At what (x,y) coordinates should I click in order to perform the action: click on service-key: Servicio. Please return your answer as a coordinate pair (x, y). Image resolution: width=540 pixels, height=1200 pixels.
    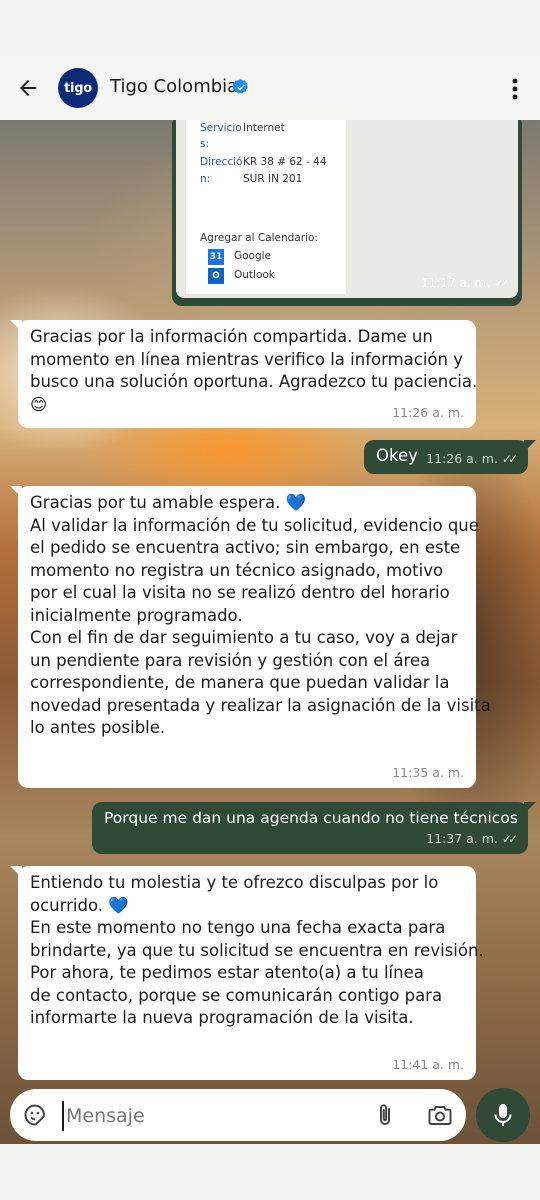
    Looking at the image, I should click on (221, 128).